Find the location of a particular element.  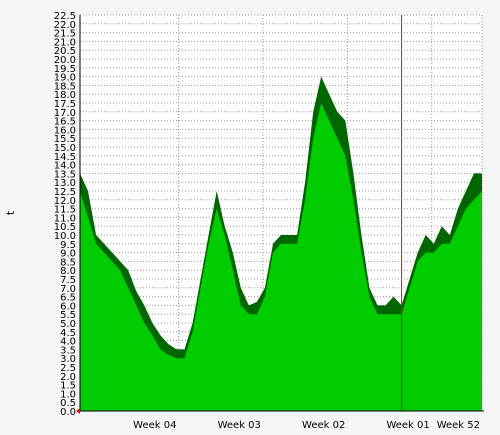

y-tick-label: 22.5 is located at coordinates (65, 16).